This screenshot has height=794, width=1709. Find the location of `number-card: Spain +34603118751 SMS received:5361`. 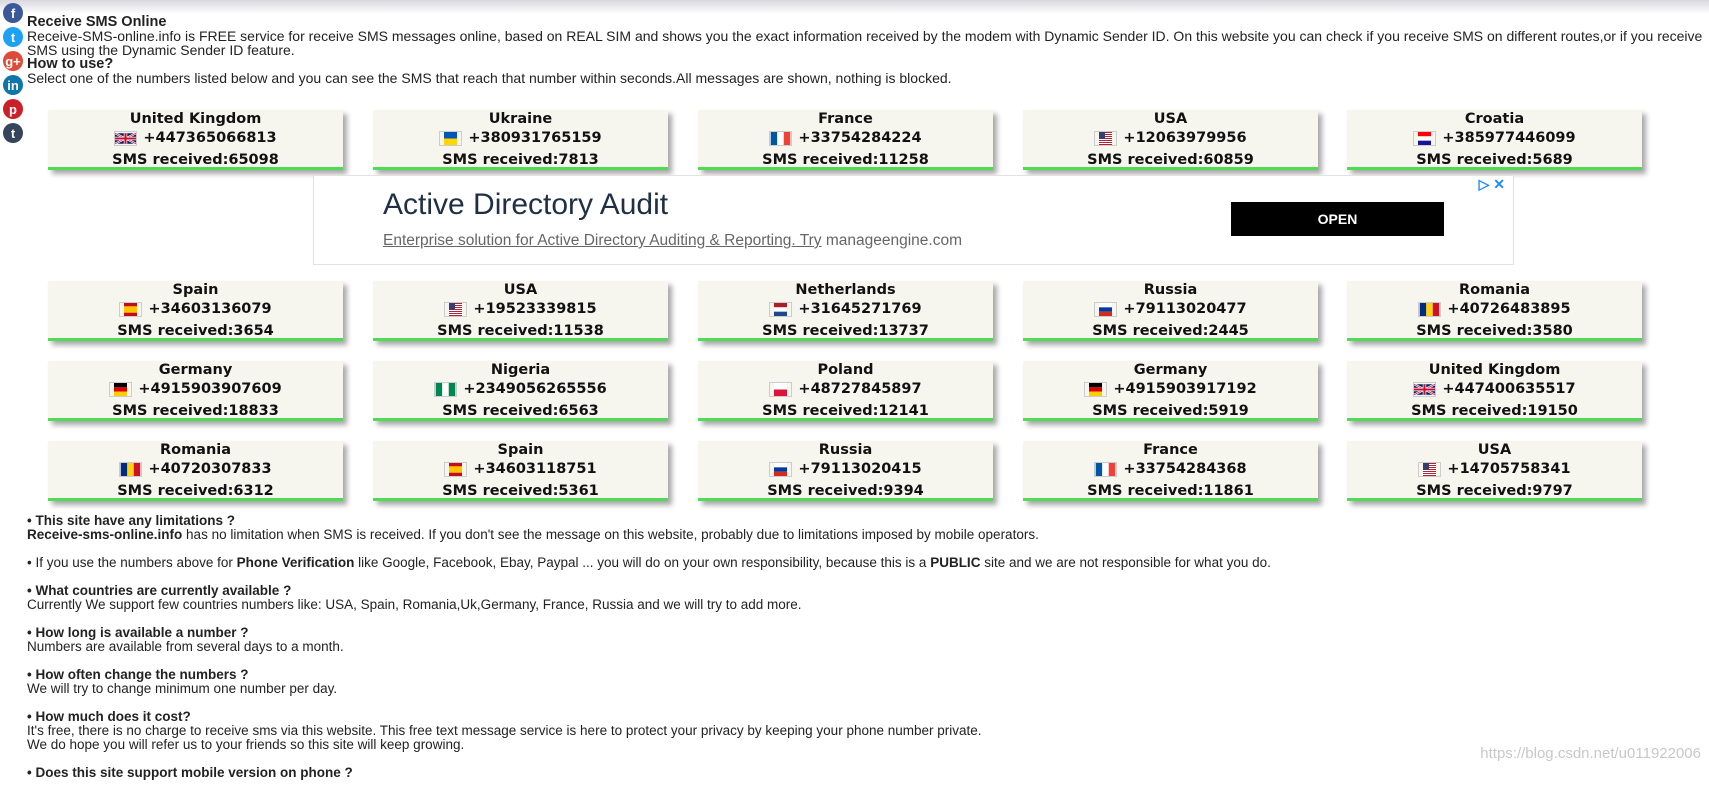

number-card: Spain +34603118751 SMS received:5361 is located at coordinates (520, 471).